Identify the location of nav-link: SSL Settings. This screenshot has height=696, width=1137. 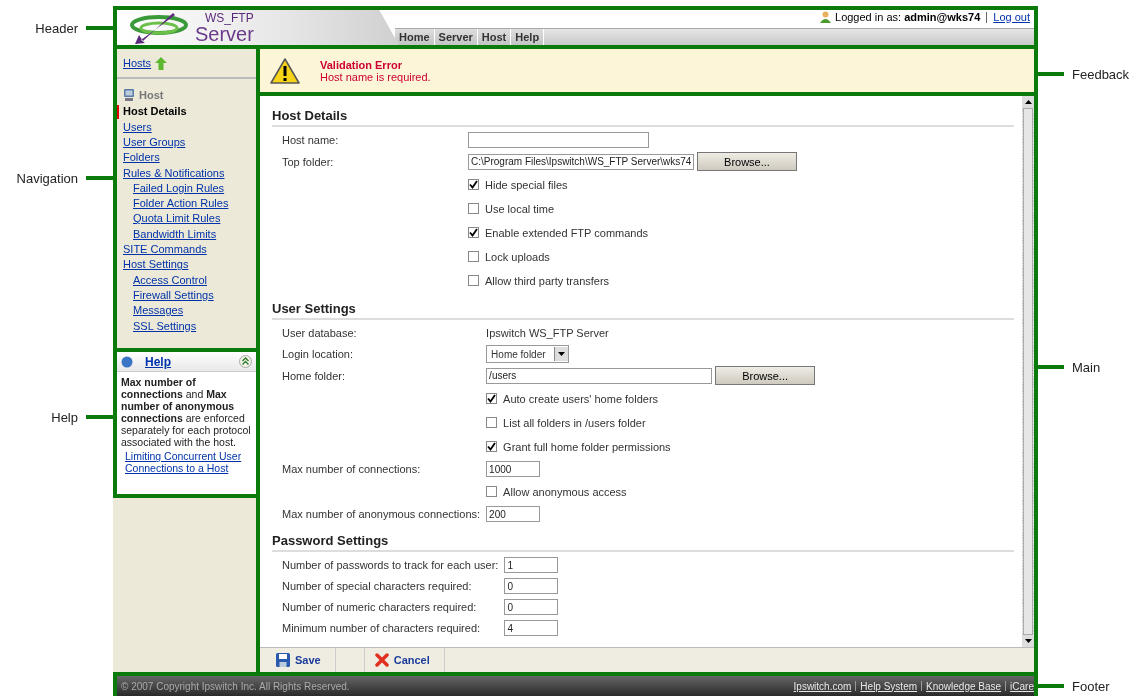
(165, 326).